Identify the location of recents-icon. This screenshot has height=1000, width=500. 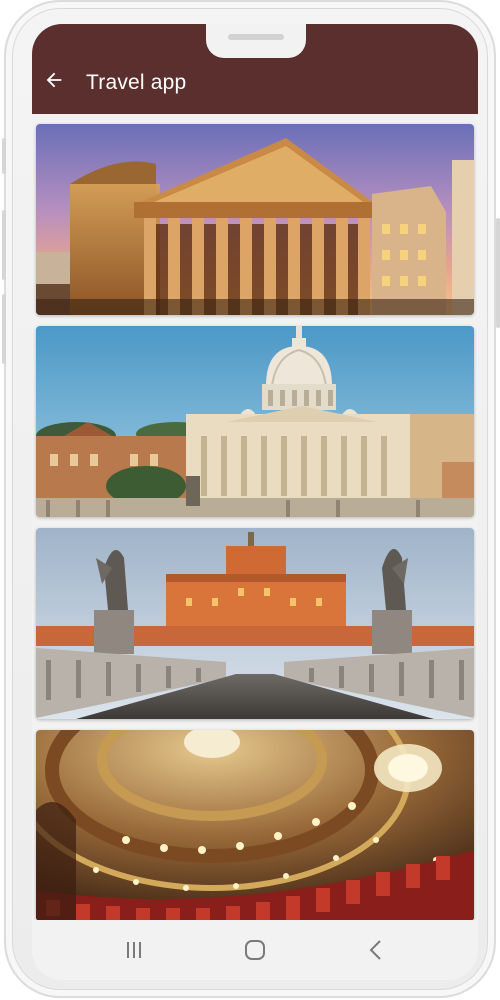
(134, 950).